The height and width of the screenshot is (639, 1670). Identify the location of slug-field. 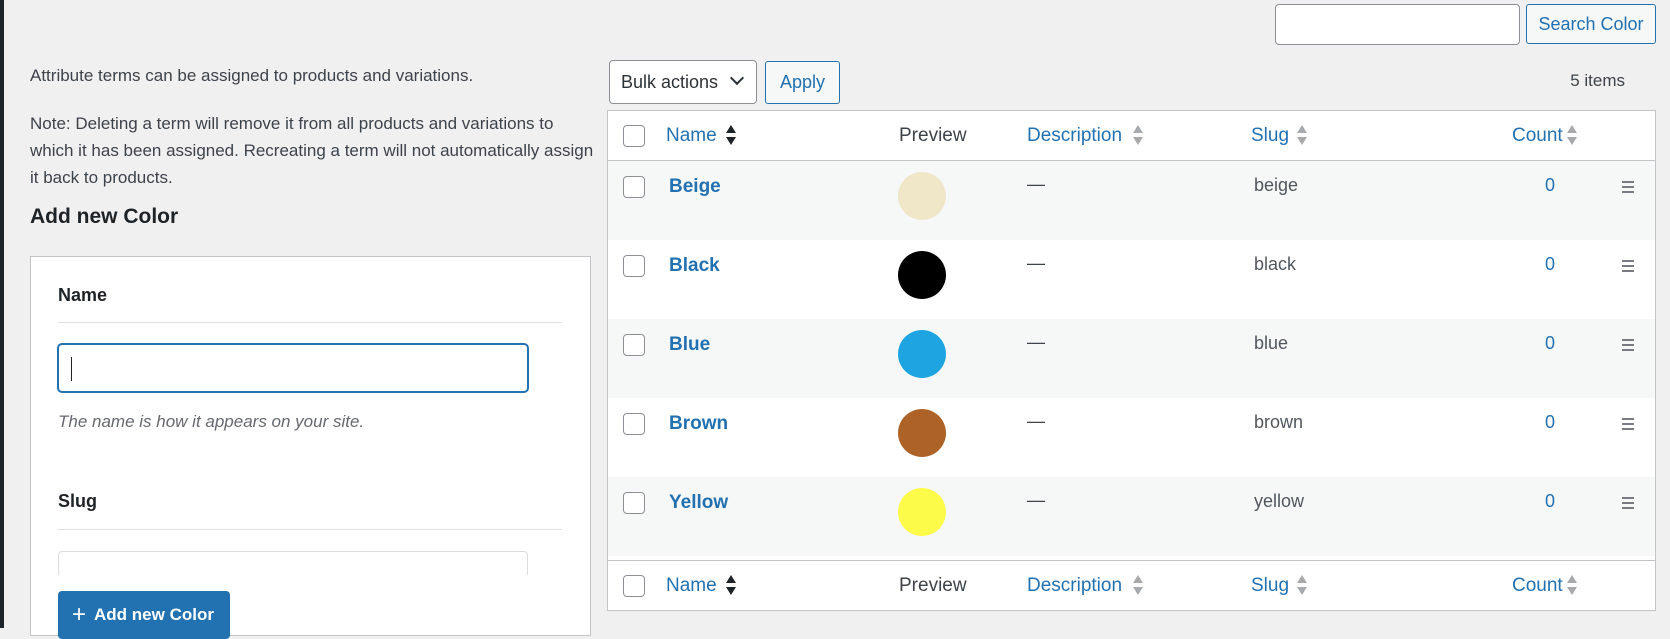
(293, 563).